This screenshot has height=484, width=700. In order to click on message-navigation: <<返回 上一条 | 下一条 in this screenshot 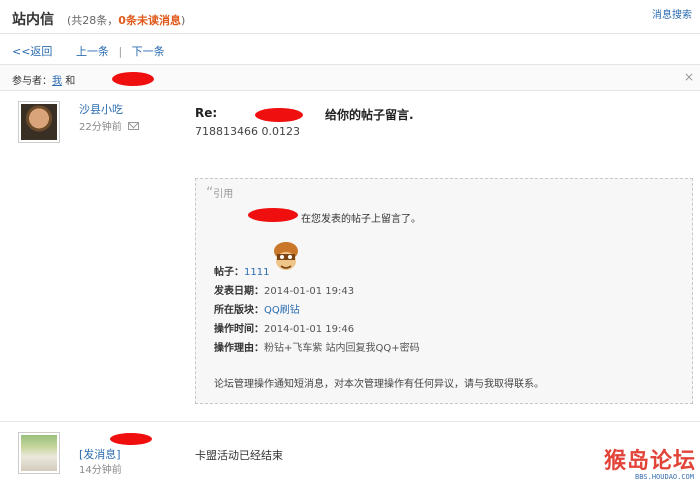, I will do `click(88, 51)`.